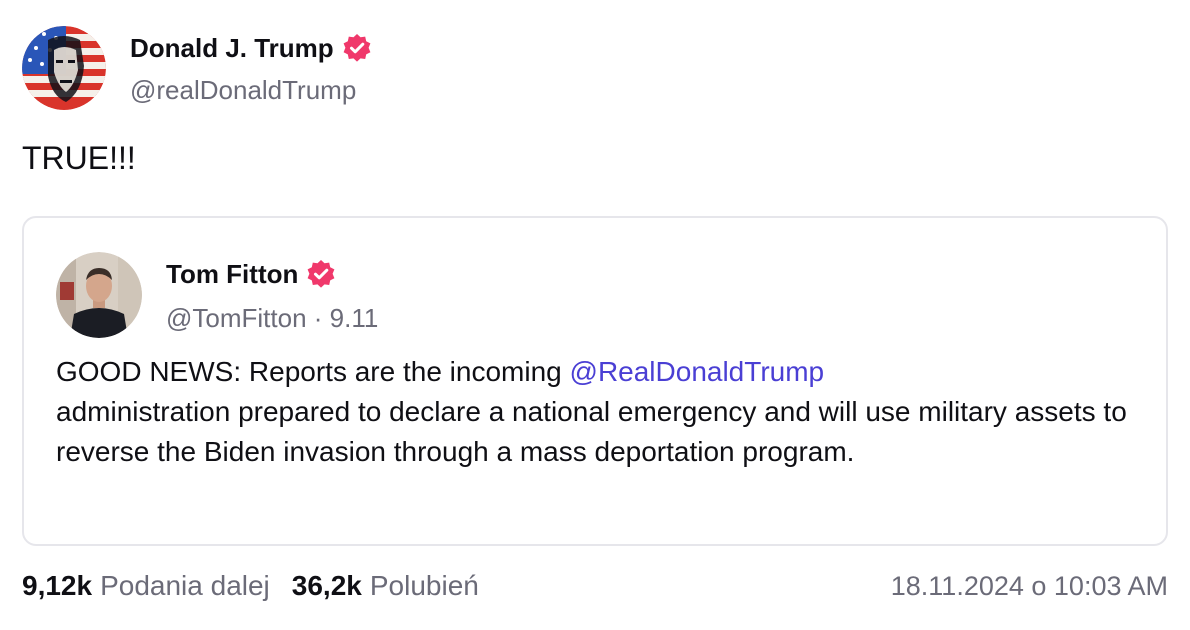  I want to click on author-display-name: Donald J. Trump, so click(232, 48).